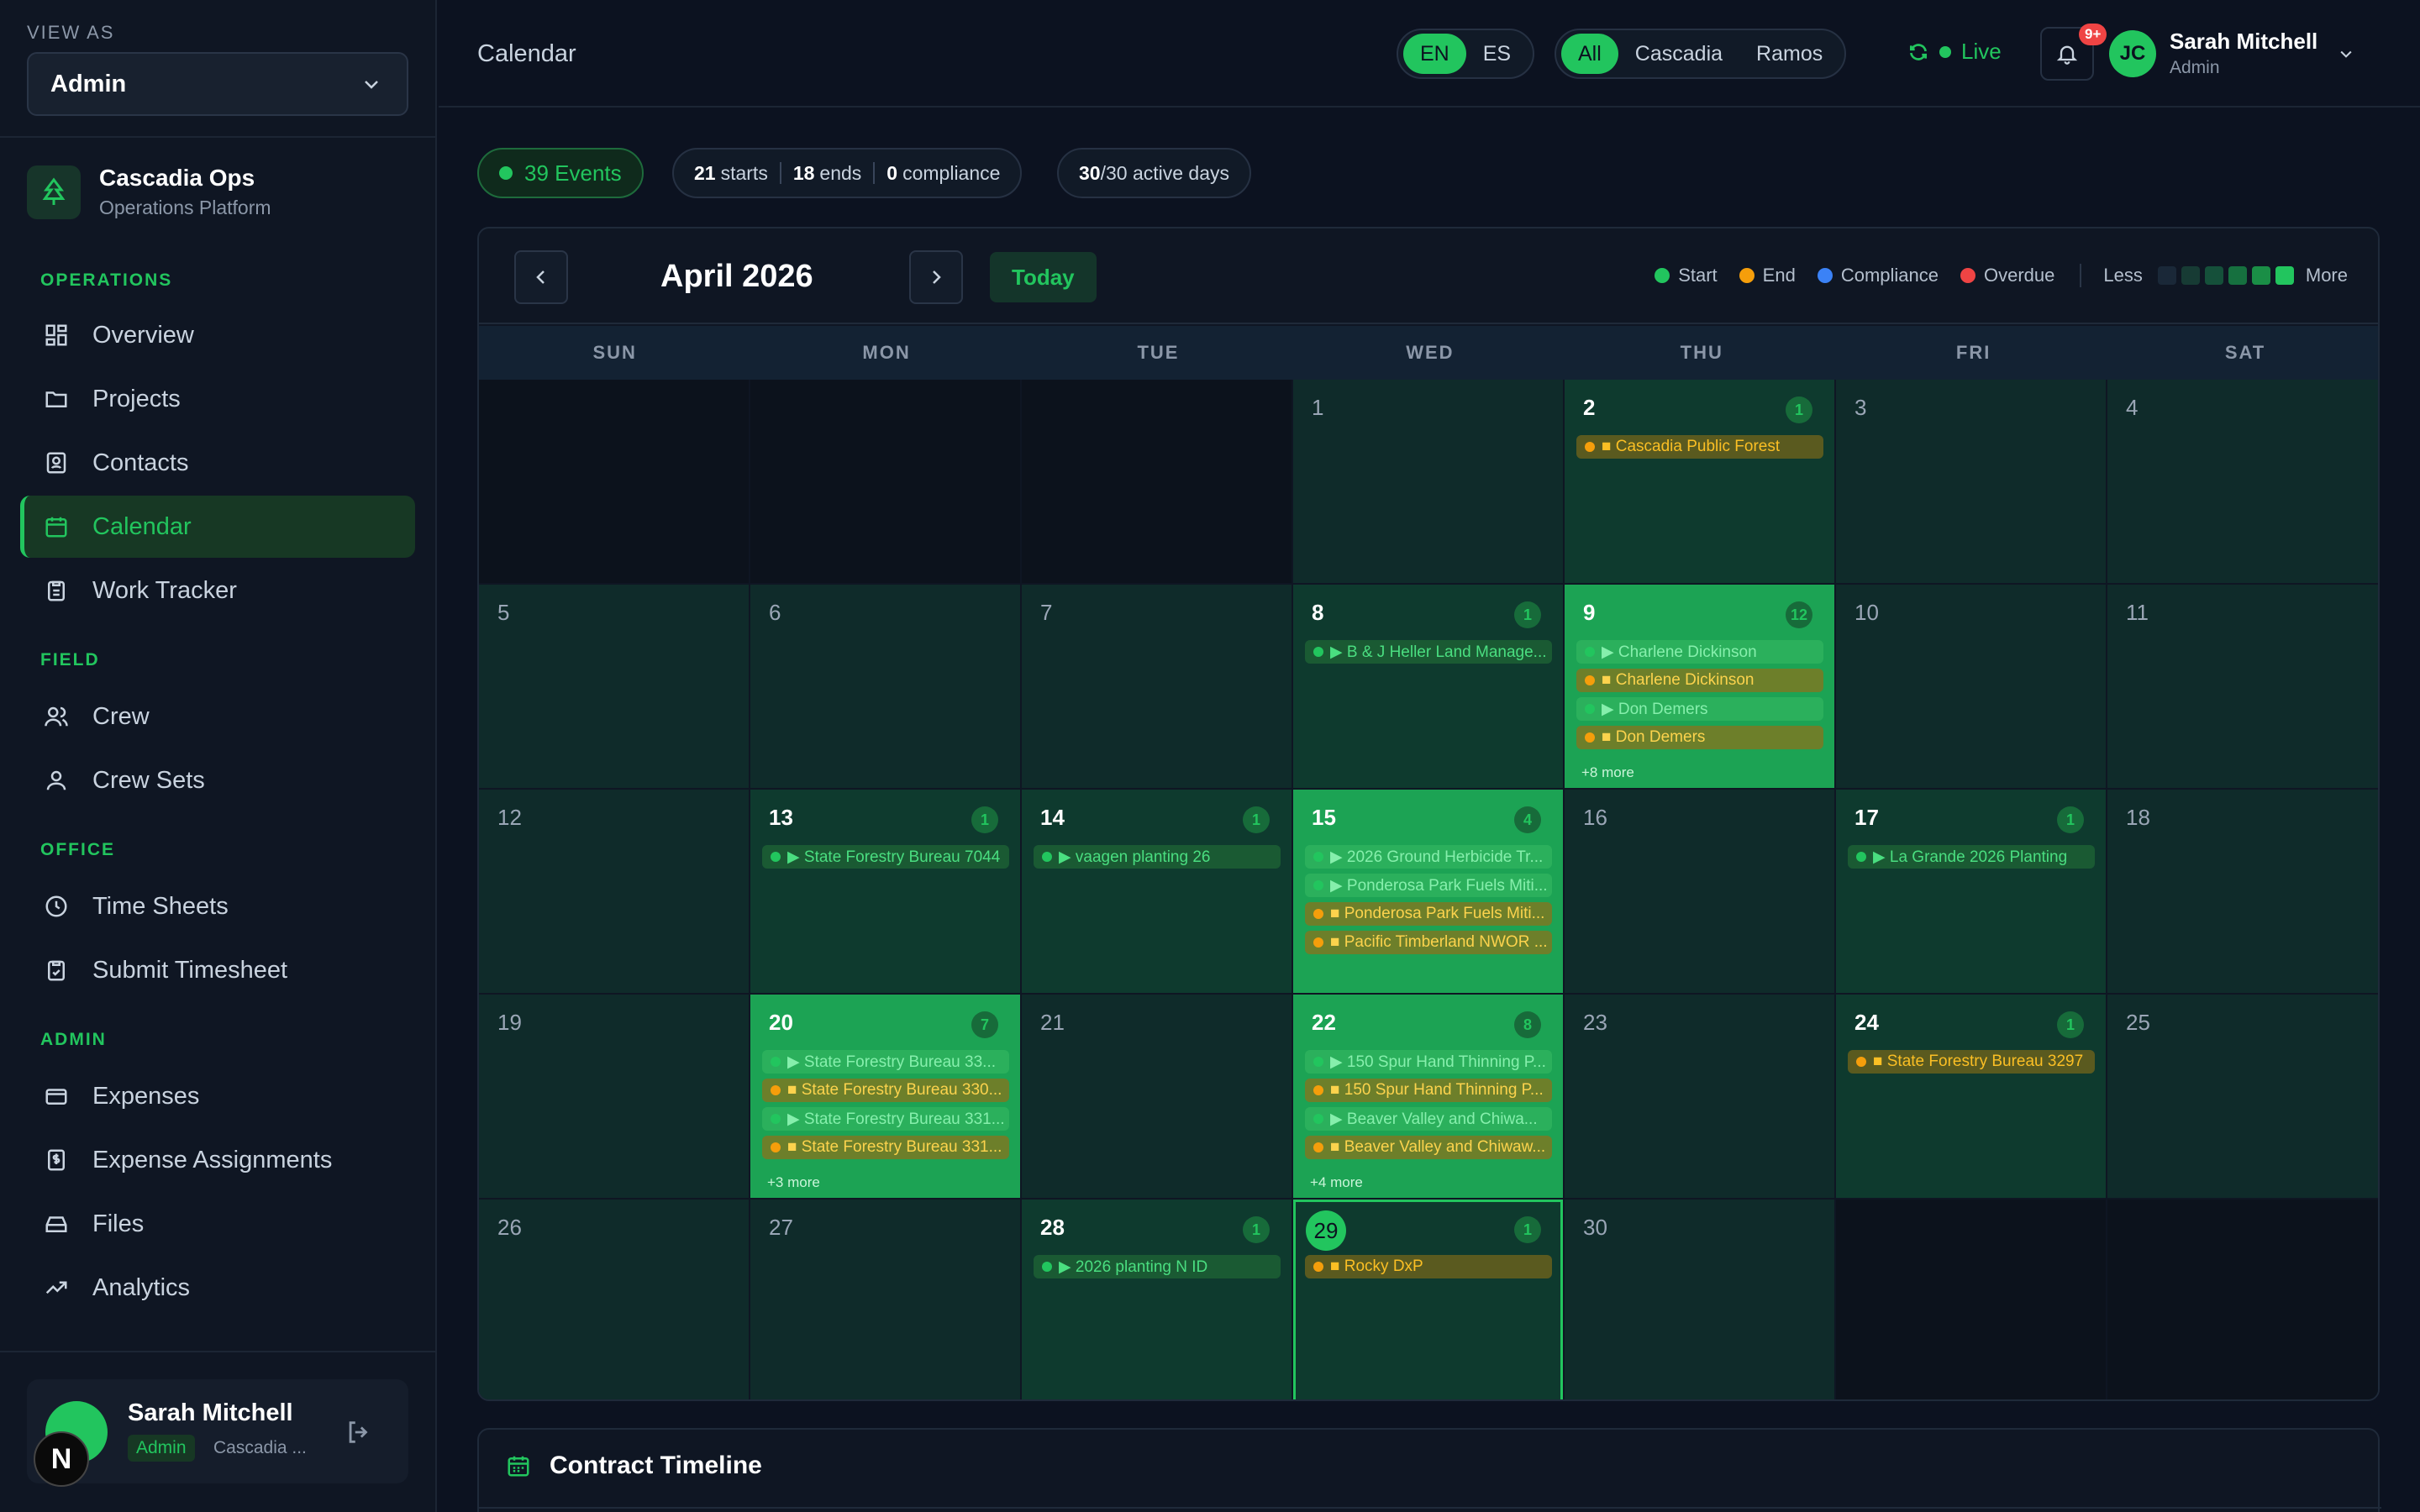  Describe the element at coordinates (794, 1182) in the screenshot. I see `more-events-link: +3 more` at that location.